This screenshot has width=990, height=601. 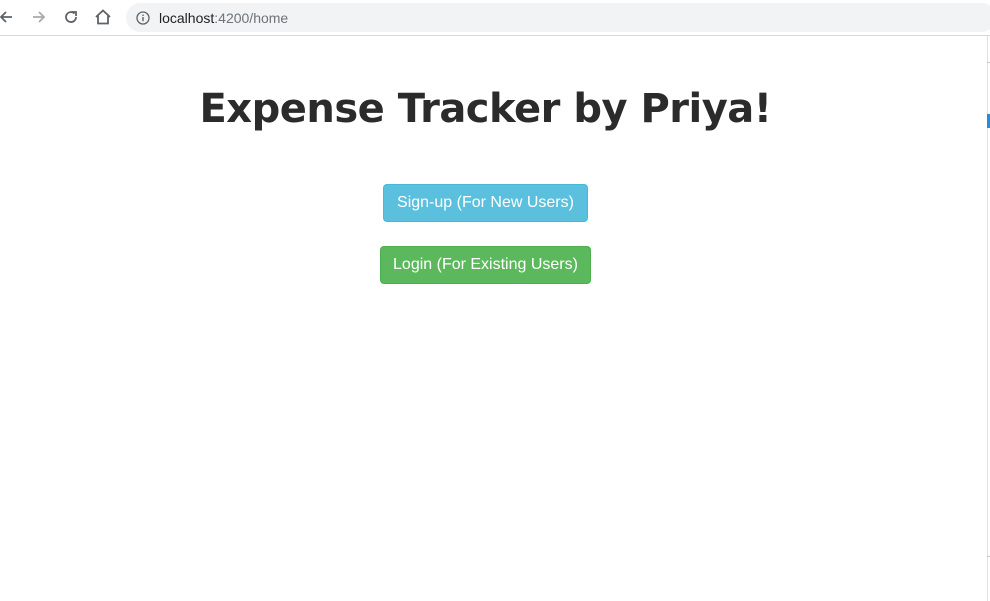 I want to click on reload-button, so click(x=71, y=17).